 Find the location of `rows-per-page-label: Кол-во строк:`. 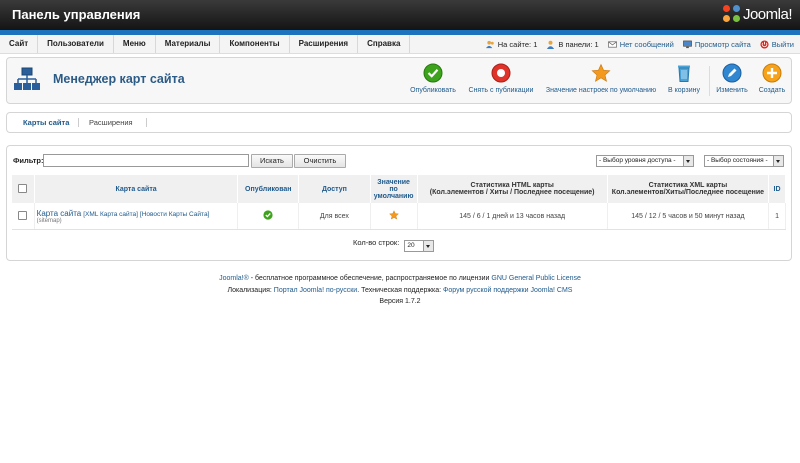

rows-per-page-label: Кол-во строк: is located at coordinates (376, 242).